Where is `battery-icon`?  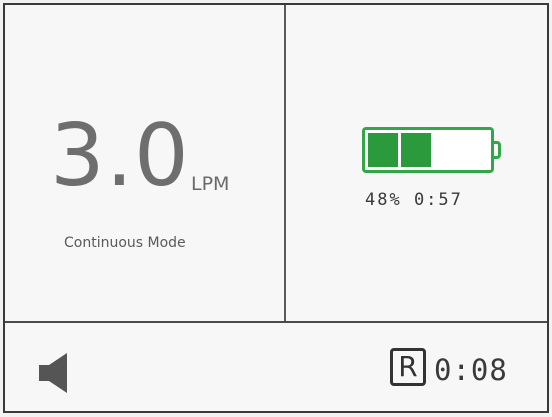
battery-icon is located at coordinates (428, 150).